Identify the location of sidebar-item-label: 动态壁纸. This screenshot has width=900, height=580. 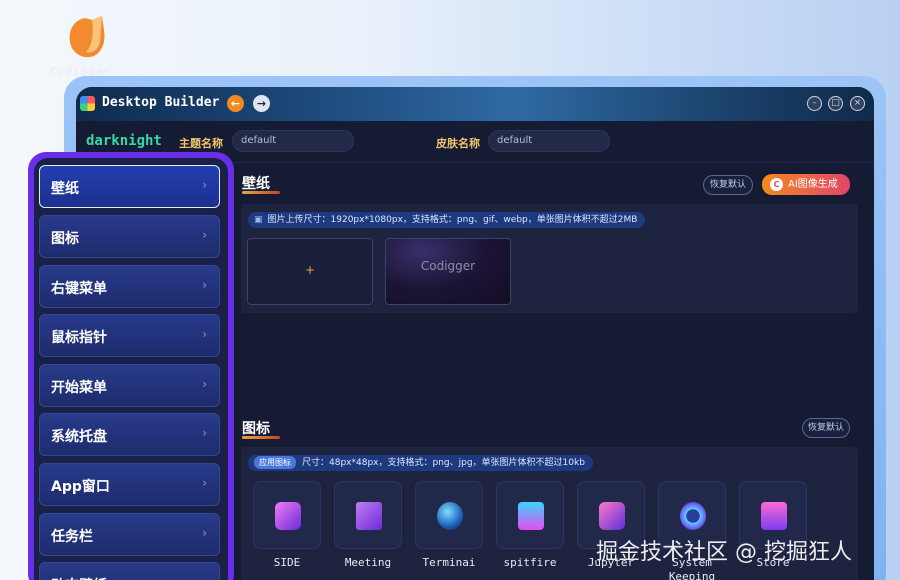
(79, 577).